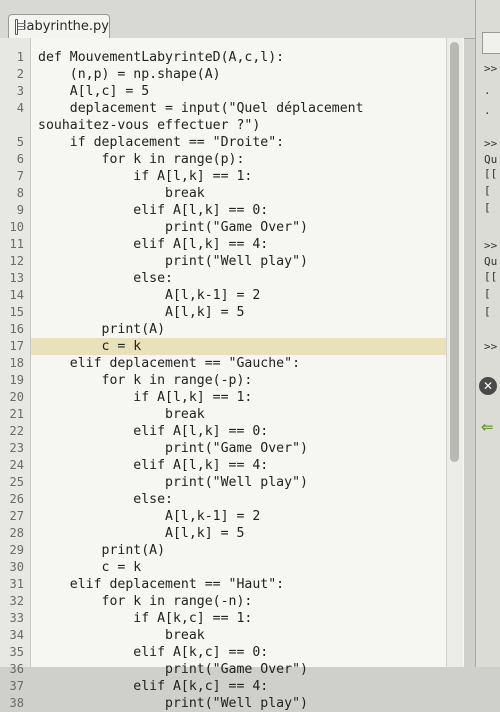 This screenshot has height=712, width=500. What do you see at coordinates (223, 278) in the screenshot?
I see `code-line: 13 else:` at bounding box center [223, 278].